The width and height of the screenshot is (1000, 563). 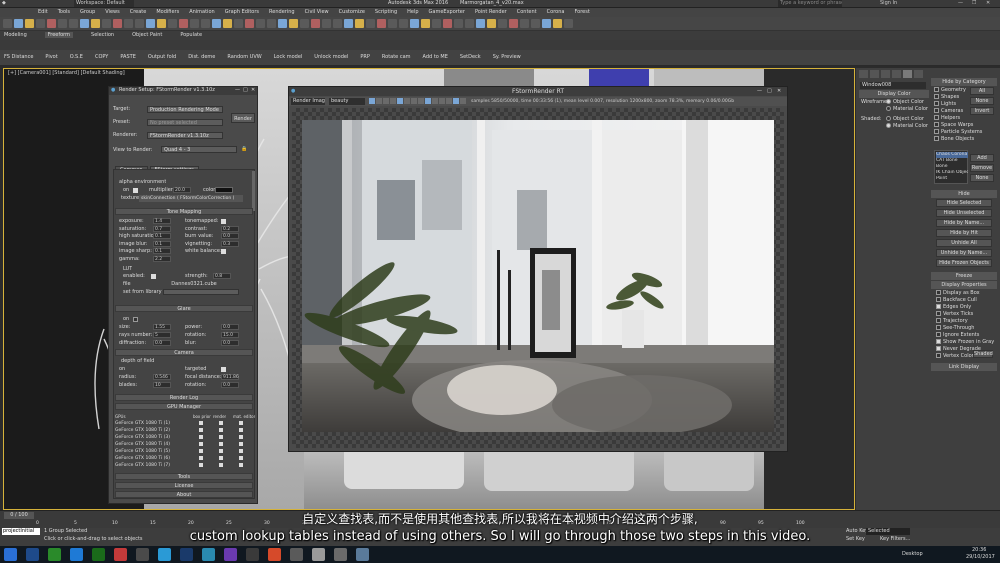 What do you see at coordinates (950, 90) in the screenshot?
I see `category-checkbox: Geometry` at bounding box center [950, 90].